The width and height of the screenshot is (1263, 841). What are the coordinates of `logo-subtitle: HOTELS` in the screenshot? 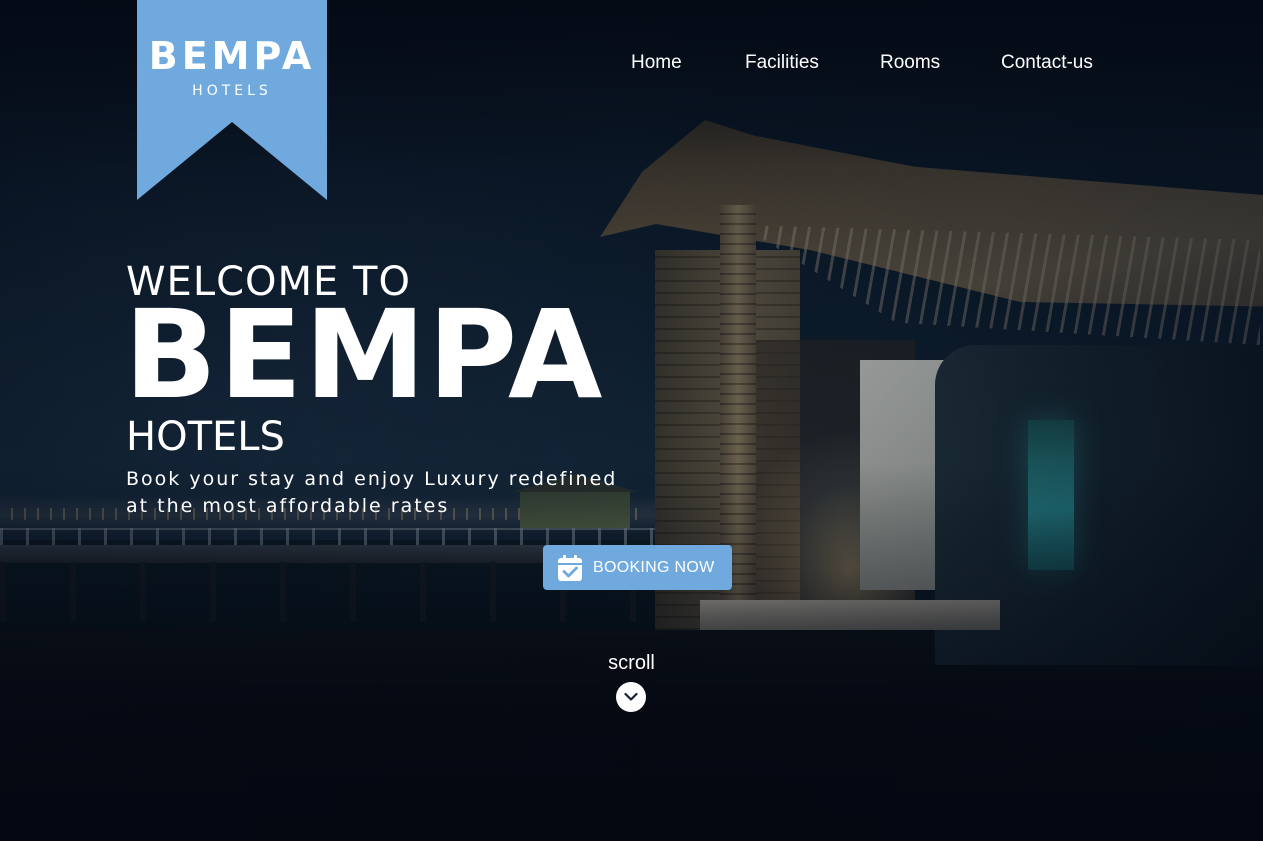 It's located at (232, 91).